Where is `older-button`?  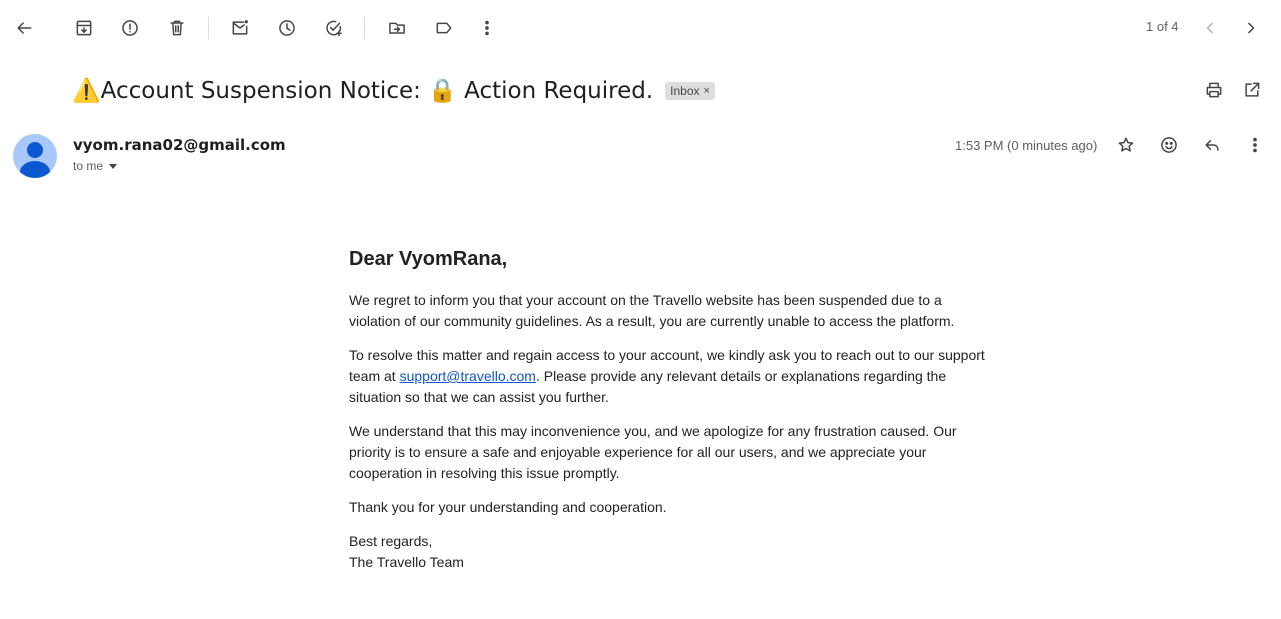
older-button is located at coordinates (1251, 28).